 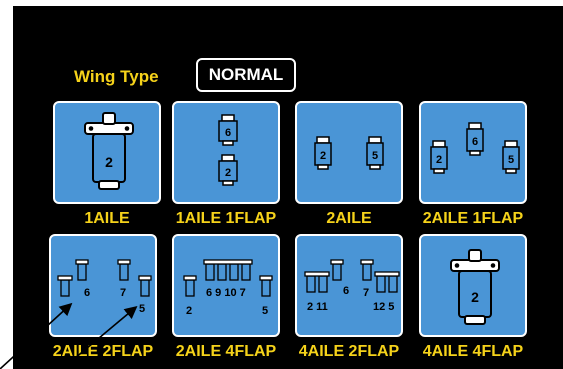 What do you see at coordinates (473, 218) in the screenshot?
I see `tile-label: 2AILE 1FLAP` at bounding box center [473, 218].